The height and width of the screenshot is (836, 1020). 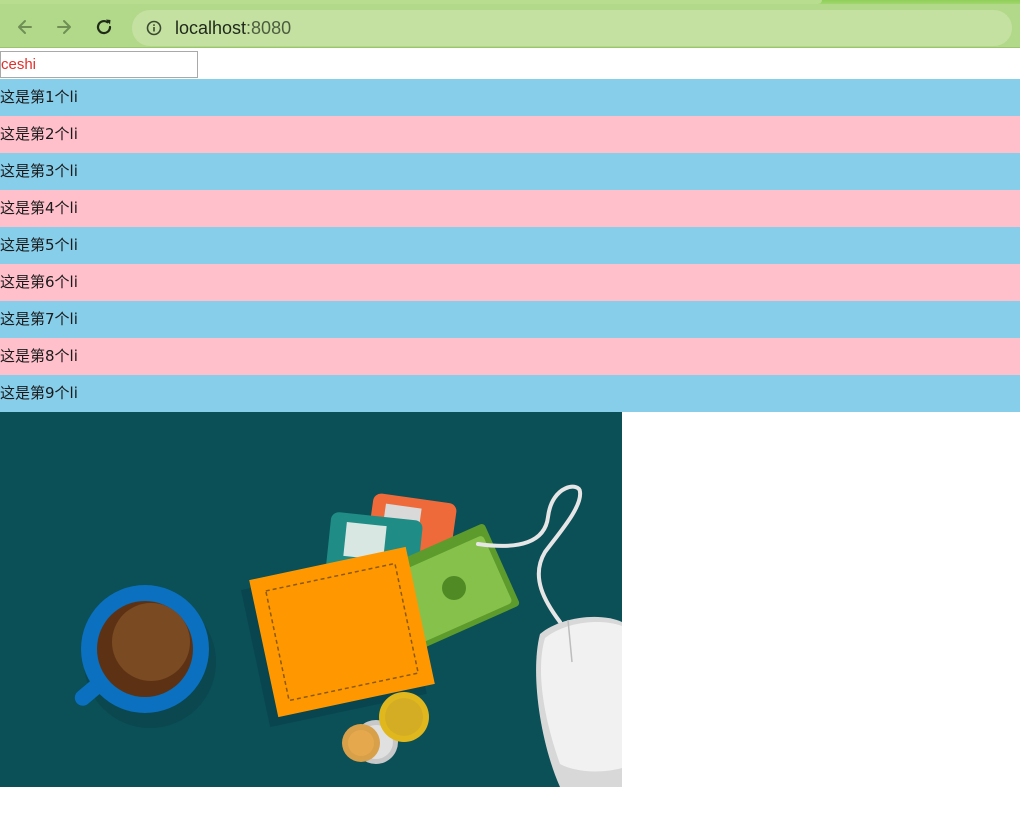 I want to click on list-item: 这是第7个li, so click(x=510, y=319).